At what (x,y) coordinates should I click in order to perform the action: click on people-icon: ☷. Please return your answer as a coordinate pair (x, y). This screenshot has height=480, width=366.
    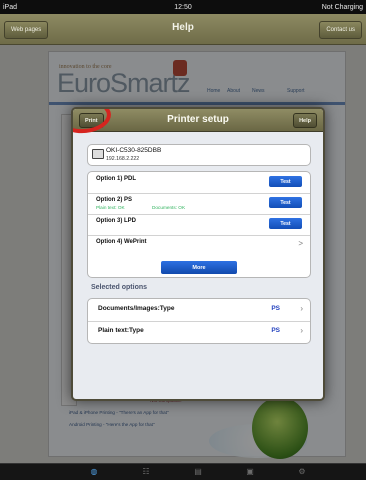
    Looking at the image, I should click on (146, 472).